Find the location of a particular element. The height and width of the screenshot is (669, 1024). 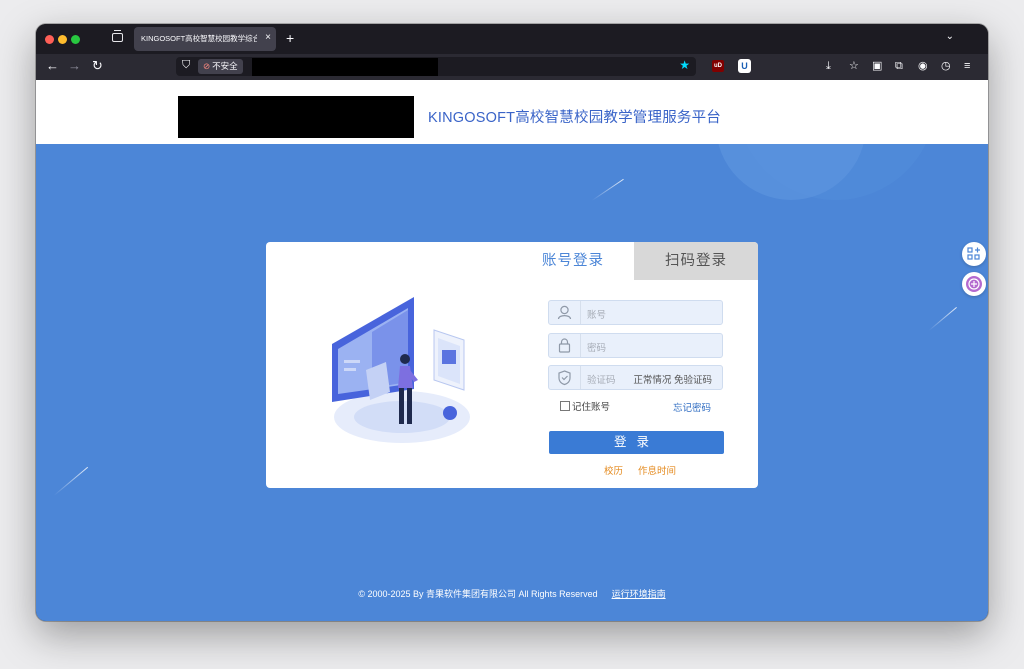

site-header: KINGOSOFT高校智慧校园教学管理服务平台 is located at coordinates (512, 112).